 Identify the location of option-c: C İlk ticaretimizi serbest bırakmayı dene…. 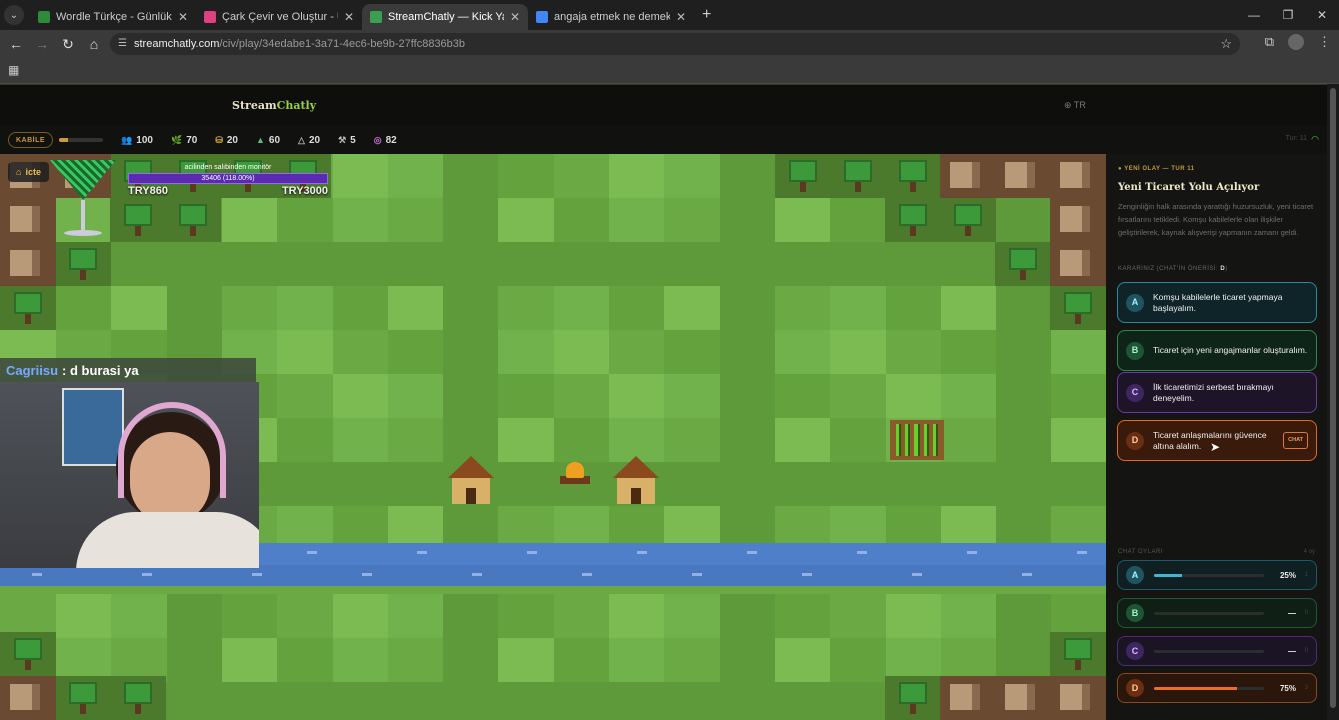
(1217, 392).